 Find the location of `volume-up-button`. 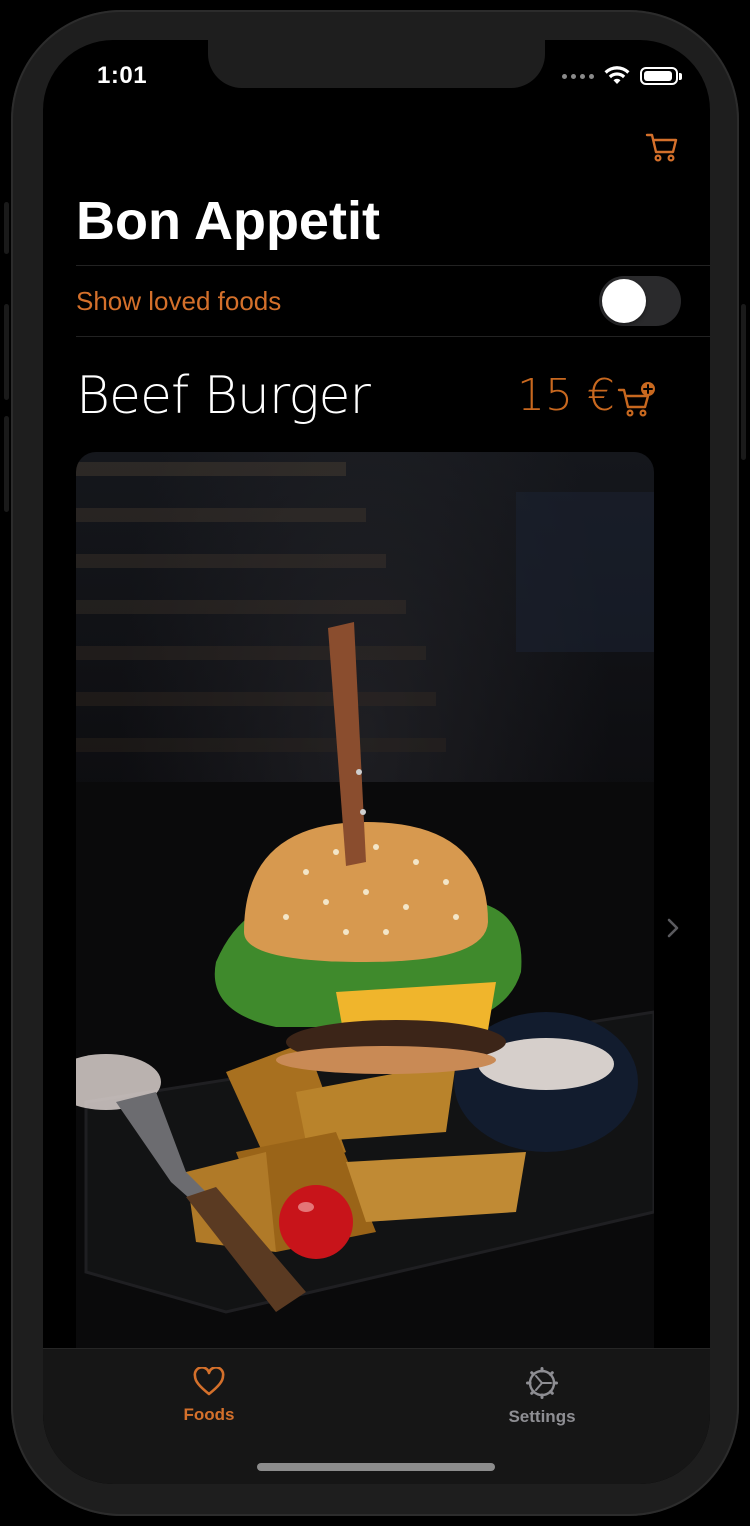

volume-up-button is located at coordinates (6, 352).